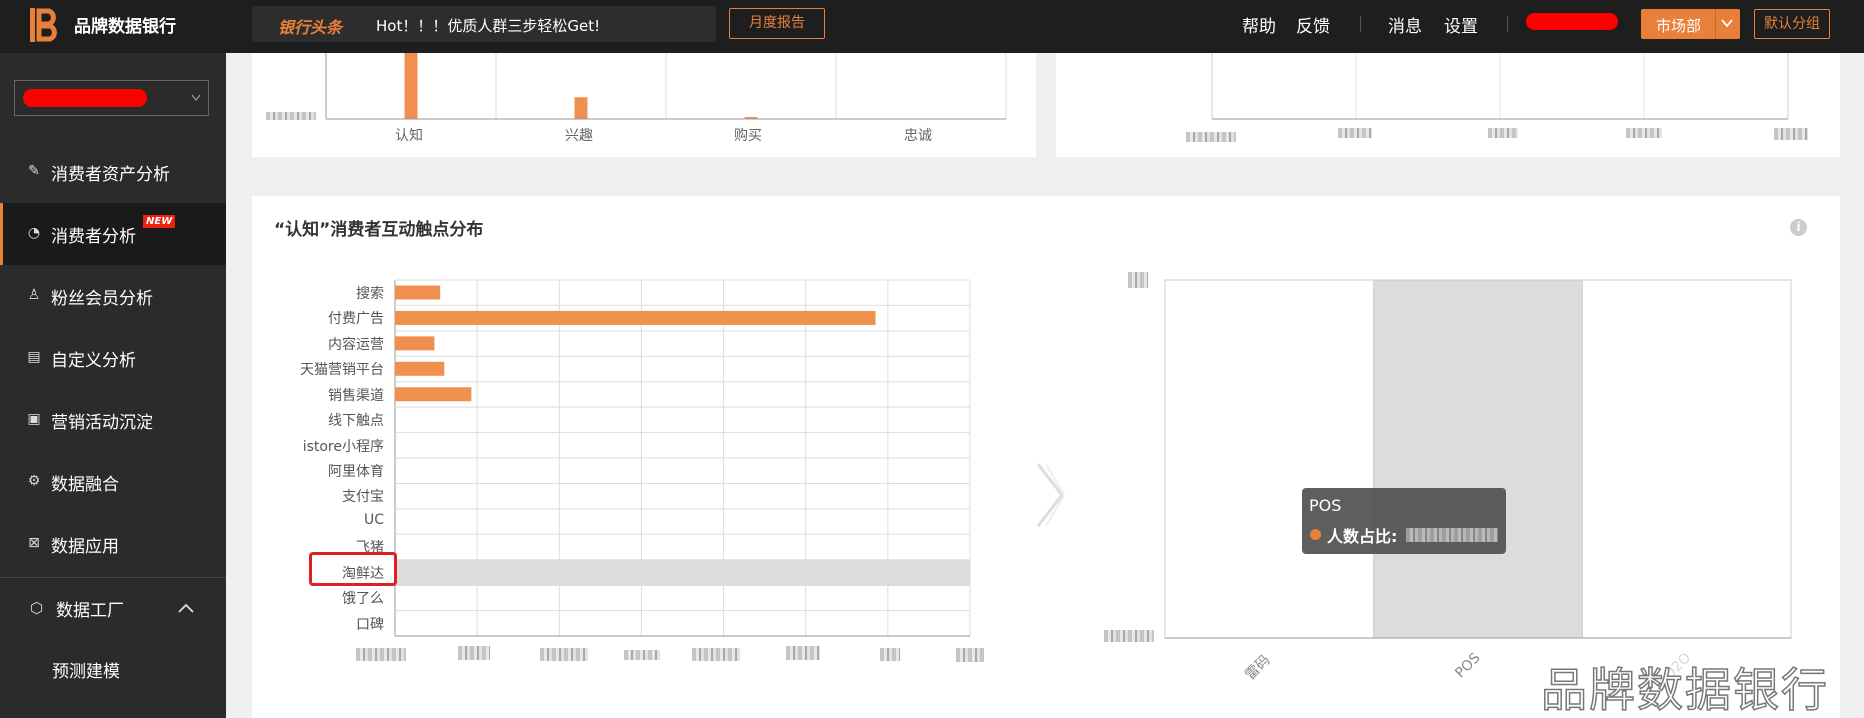  Describe the element at coordinates (102, 423) in the screenshot. I see `sidebar-item-label: 营销活动沉淀` at that location.